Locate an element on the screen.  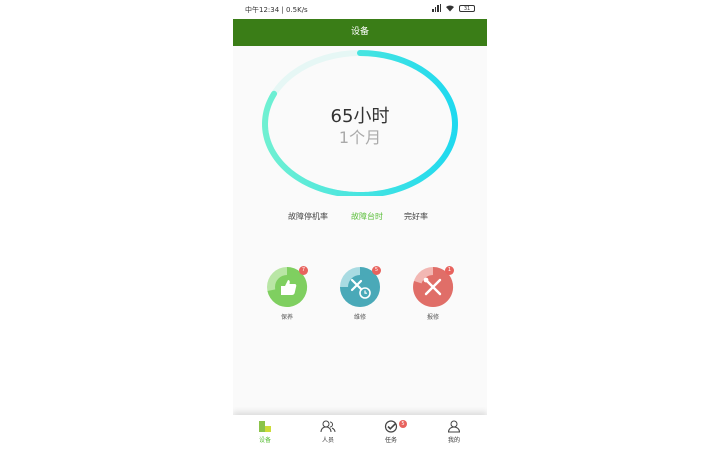
progress-ring-card: 65小时 1个月 is located at coordinates (360, 122).